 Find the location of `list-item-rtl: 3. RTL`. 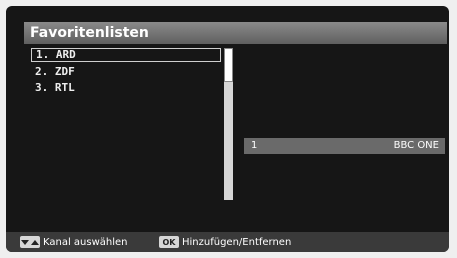

list-item-rtl: 3. RTL is located at coordinates (126, 88).